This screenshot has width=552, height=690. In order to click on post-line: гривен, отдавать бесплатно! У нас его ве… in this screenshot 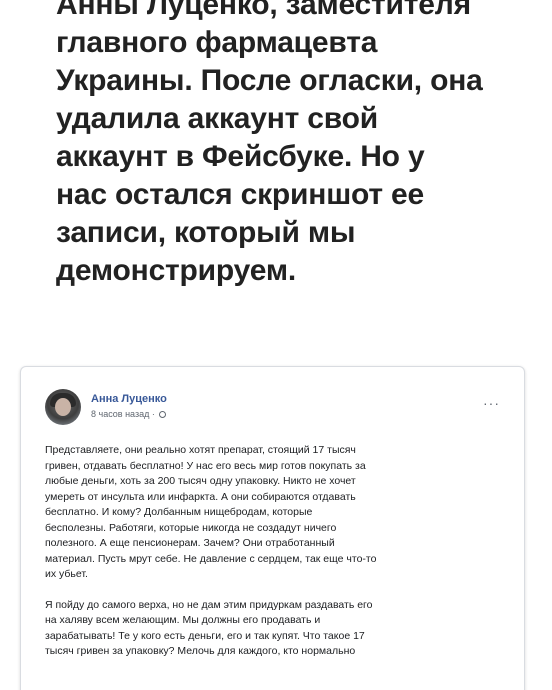, I will do `click(205, 465)`.